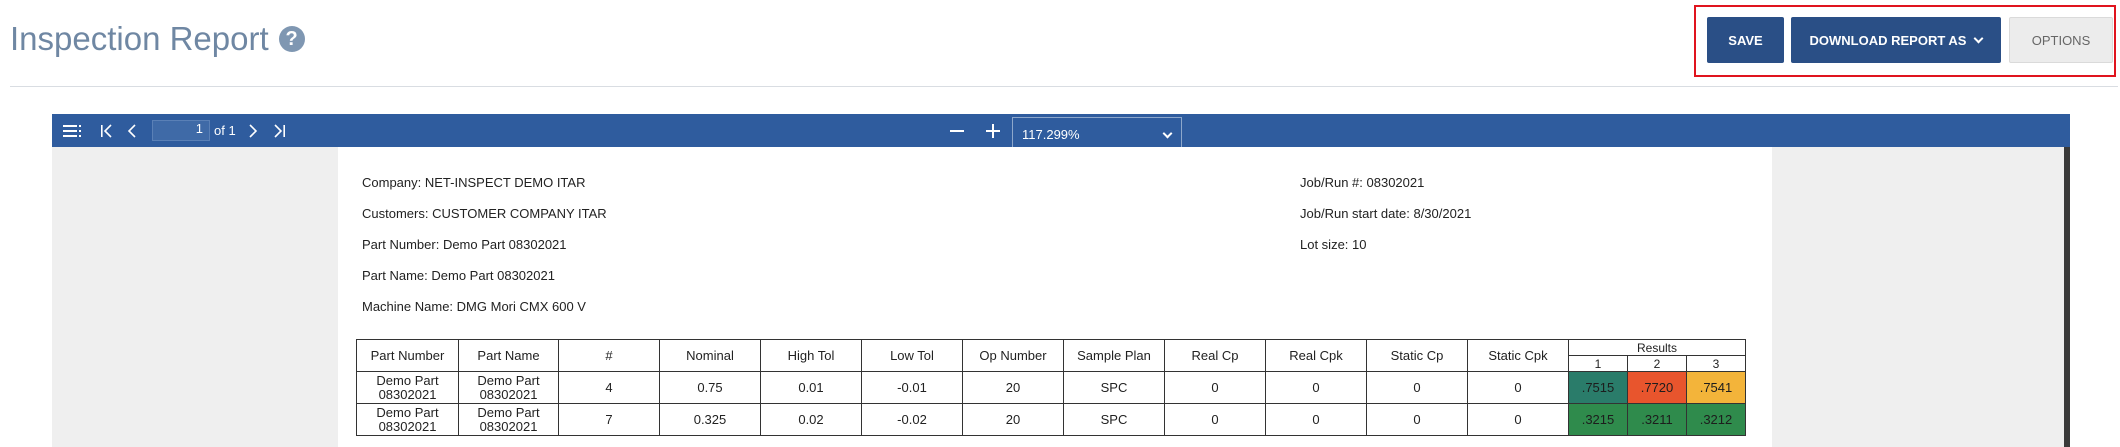  Describe the element at coordinates (609, 387) in the screenshot. I see `cell-number: 4` at that location.